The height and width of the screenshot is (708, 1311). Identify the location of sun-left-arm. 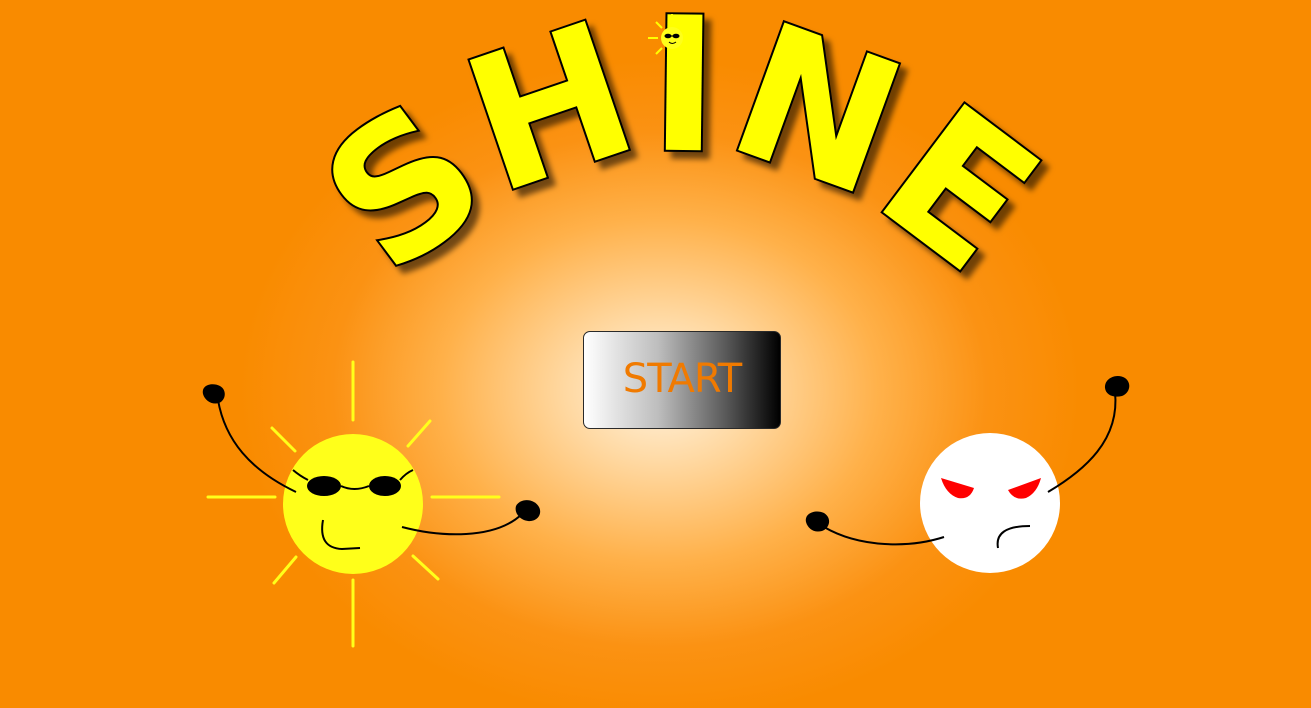
(257, 446).